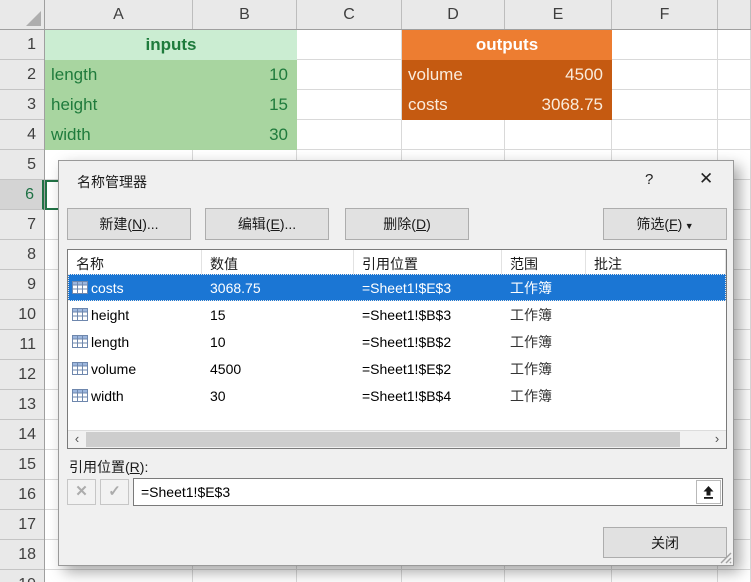 The image size is (751, 582). I want to click on row-header-9: 9, so click(22, 285).